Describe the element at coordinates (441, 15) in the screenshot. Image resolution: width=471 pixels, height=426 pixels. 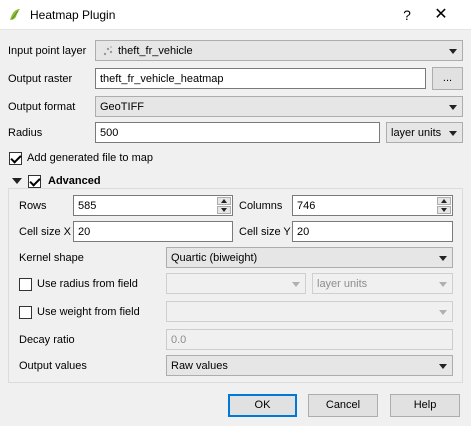
I see `close-icon: ✕` at that location.